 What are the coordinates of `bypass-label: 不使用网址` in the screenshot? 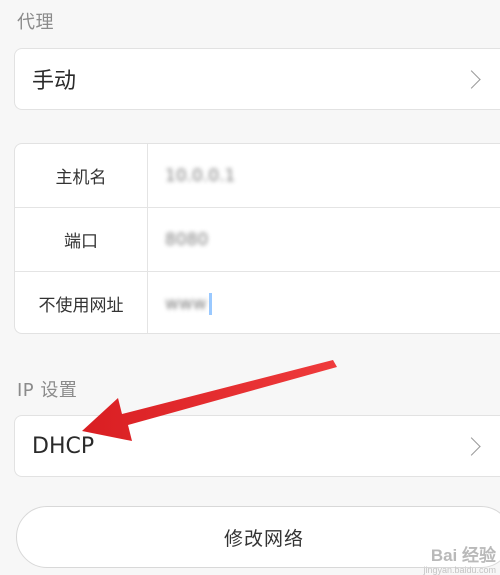 It's located at (81, 306).